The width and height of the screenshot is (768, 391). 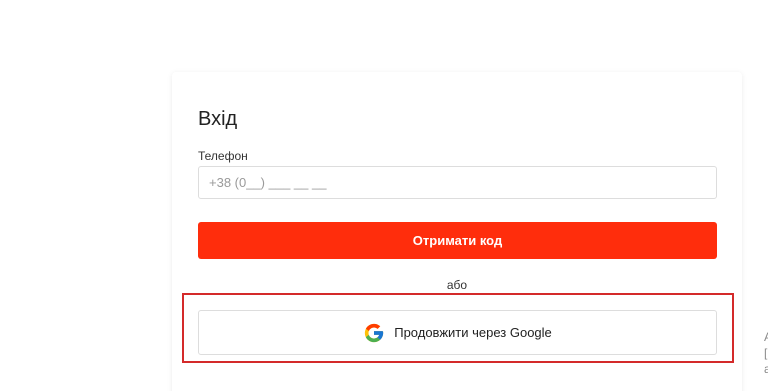 What do you see at coordinates (473, 332) in the screenshot?
I see `google-button-label: Продовжити через Google` at bounding box center [473, 332].